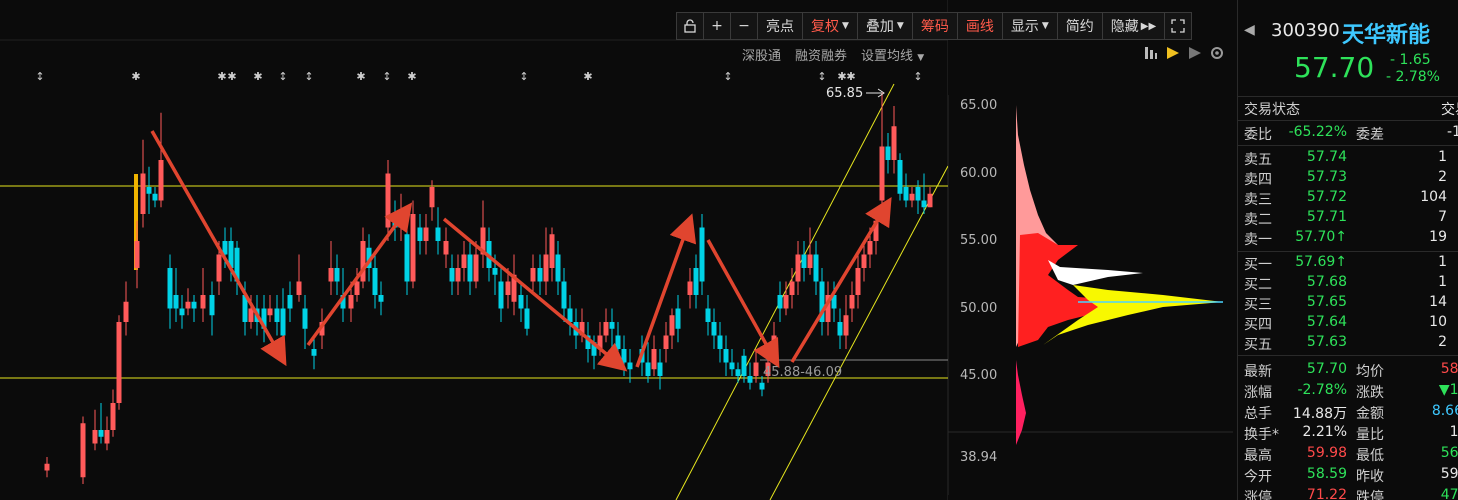  Describe the element at coordinates (717, 26) in the screenshot. I see `zoom-in-button: +` at that location.